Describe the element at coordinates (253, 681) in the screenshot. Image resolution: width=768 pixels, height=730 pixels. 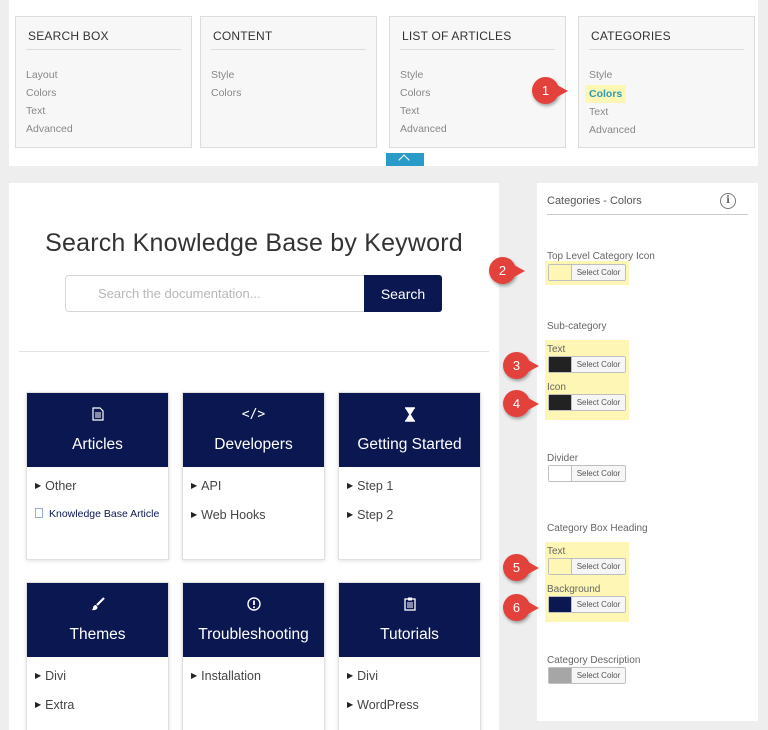
I see `subcategory-item: ▶Installation` at that location.